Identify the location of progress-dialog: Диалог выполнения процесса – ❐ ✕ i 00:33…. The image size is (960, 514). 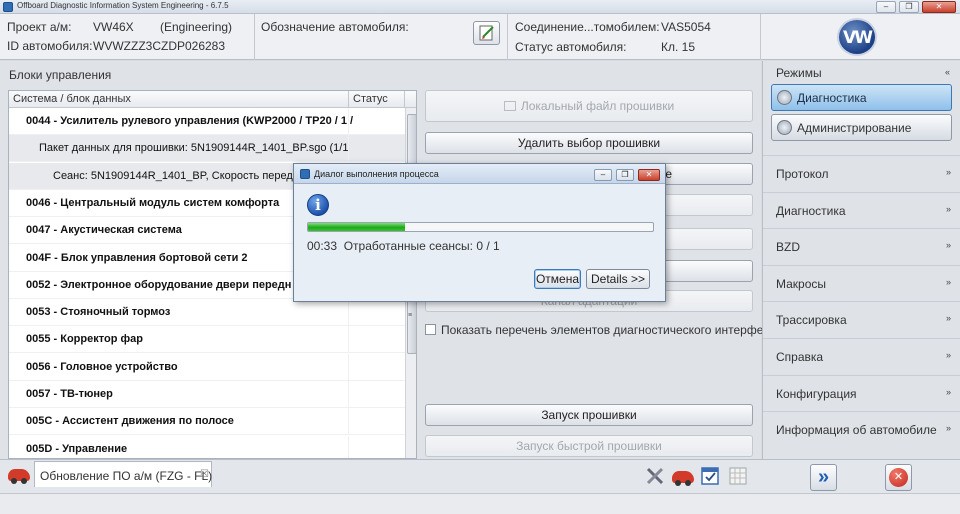
(479, 232).